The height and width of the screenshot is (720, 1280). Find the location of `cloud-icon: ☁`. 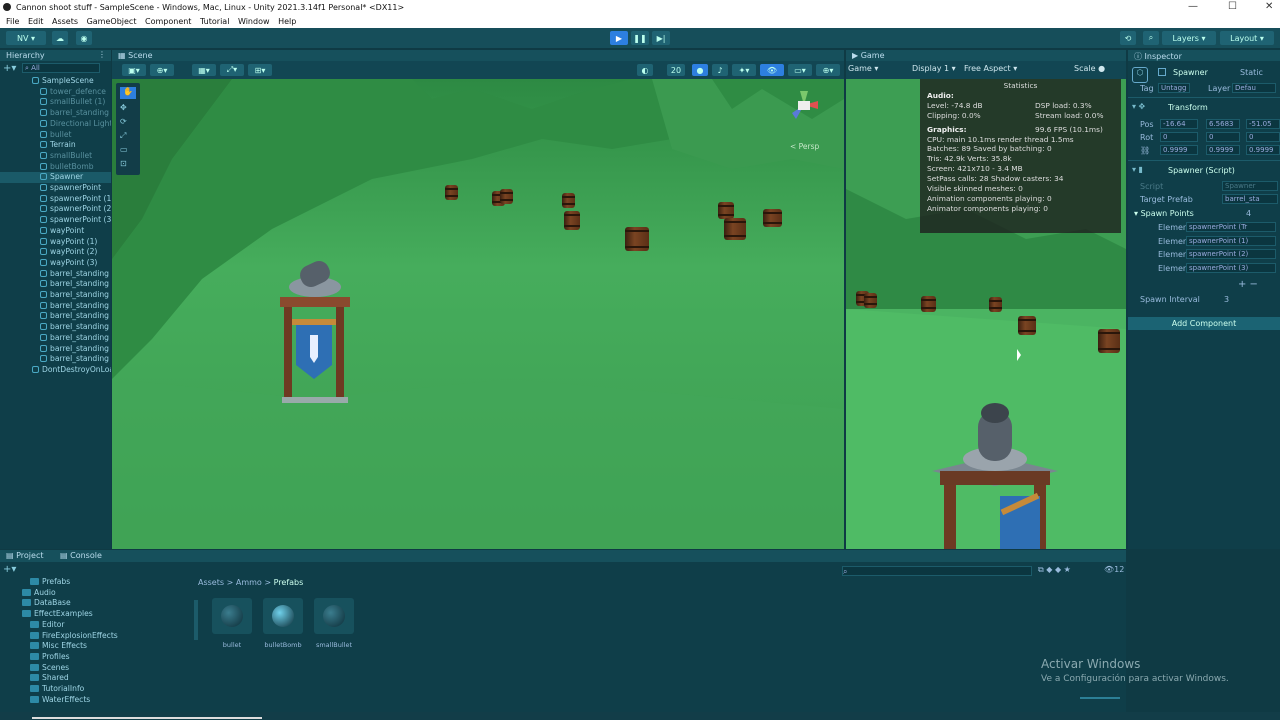

cloud-icon: ☁ is located at coordinates (60, 38).